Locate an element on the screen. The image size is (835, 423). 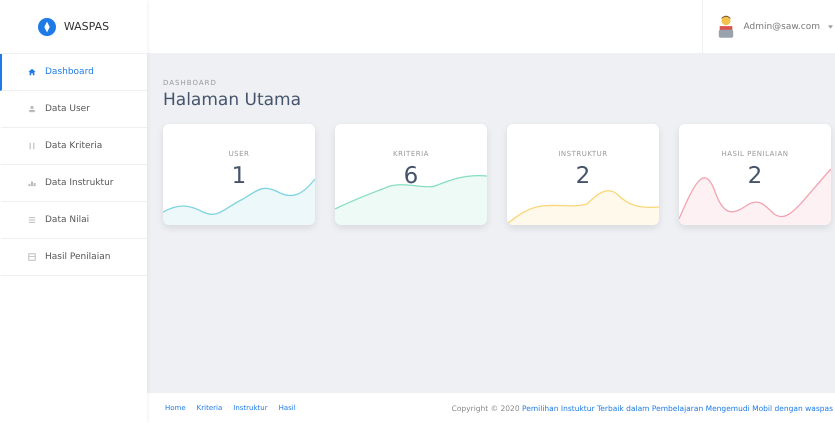
brand-name: WASPAS is located at coordinates (87, 26).